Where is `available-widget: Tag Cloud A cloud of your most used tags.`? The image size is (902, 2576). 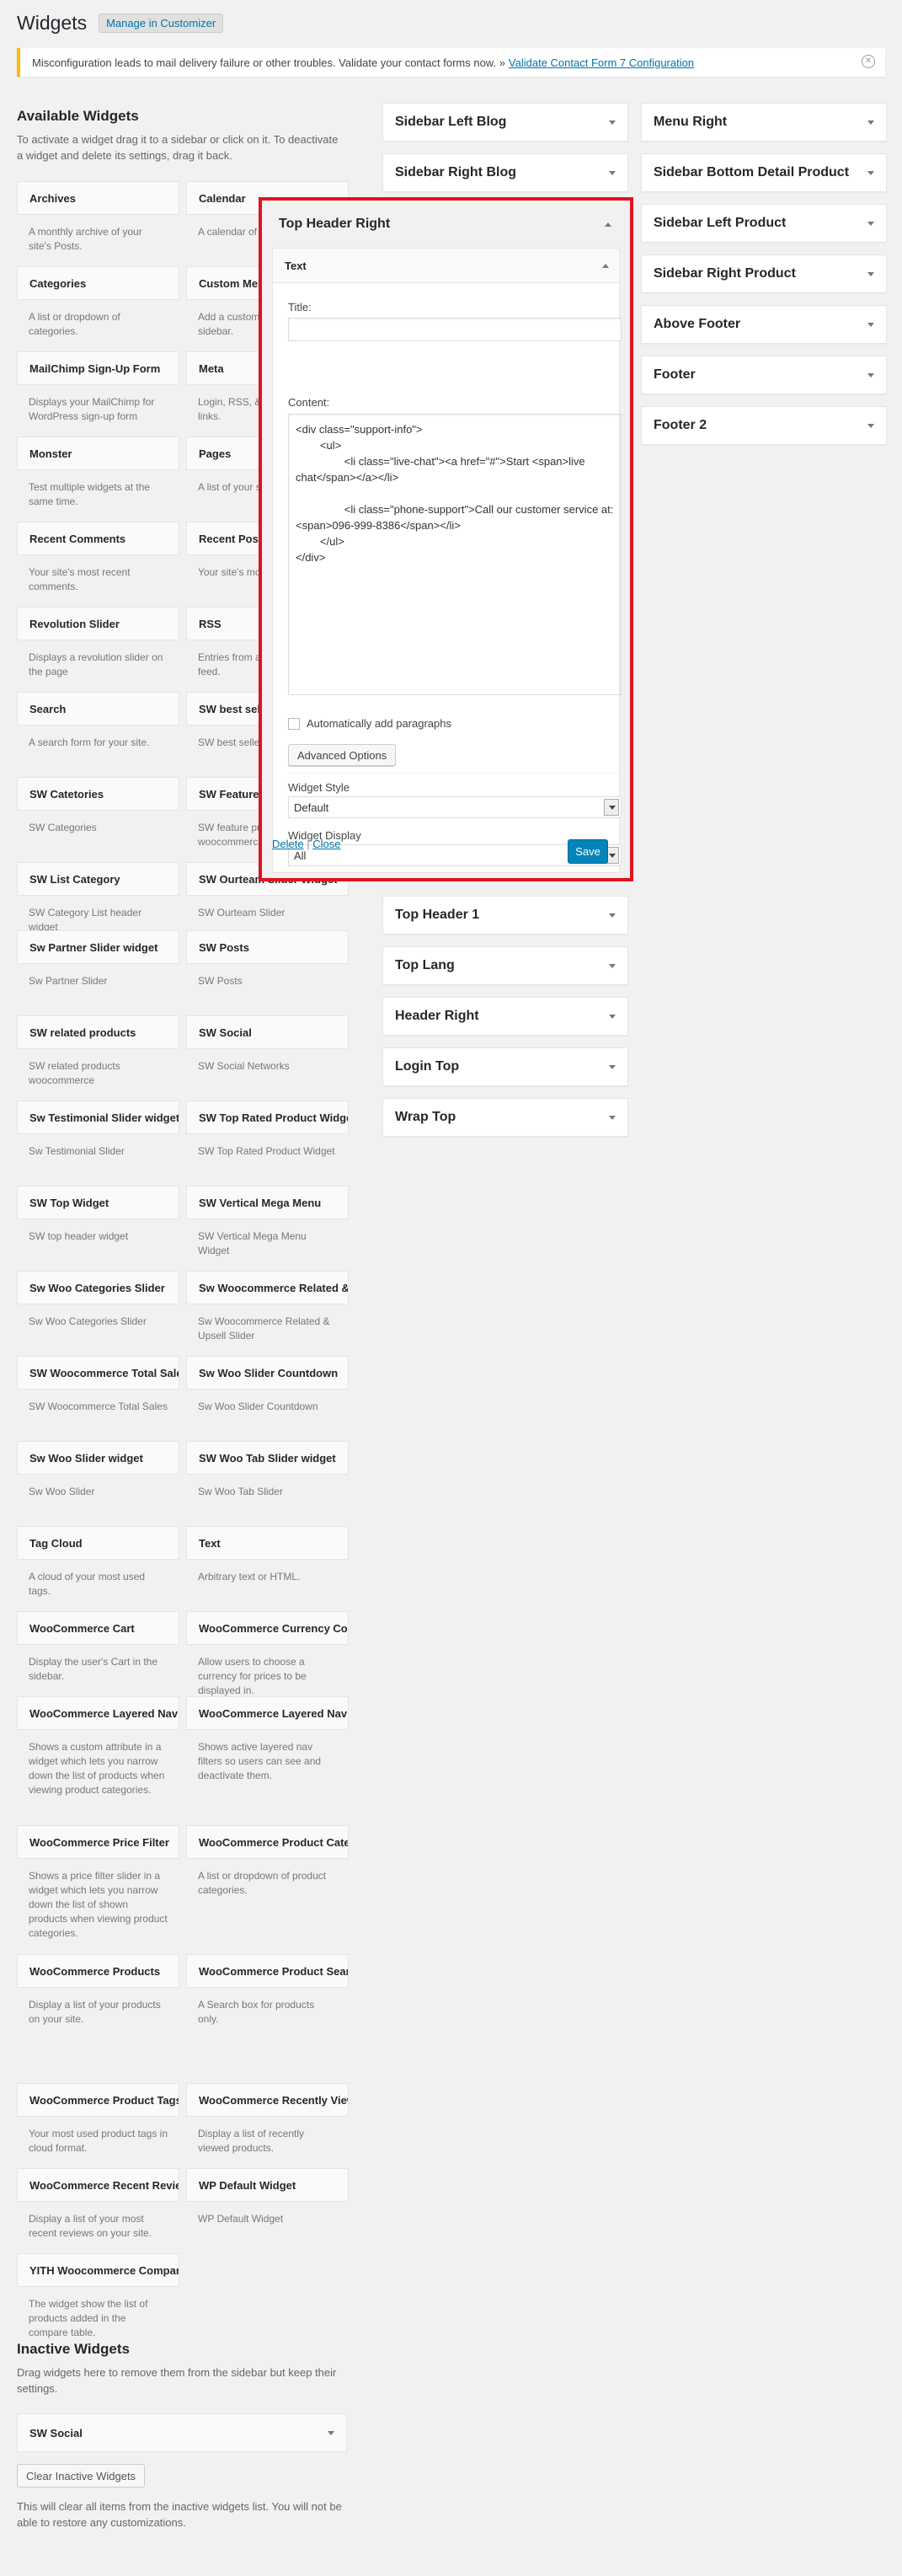
available-widget: Tag Cloud A cloud of your most used tags. is located at coordinates (98, 1569).